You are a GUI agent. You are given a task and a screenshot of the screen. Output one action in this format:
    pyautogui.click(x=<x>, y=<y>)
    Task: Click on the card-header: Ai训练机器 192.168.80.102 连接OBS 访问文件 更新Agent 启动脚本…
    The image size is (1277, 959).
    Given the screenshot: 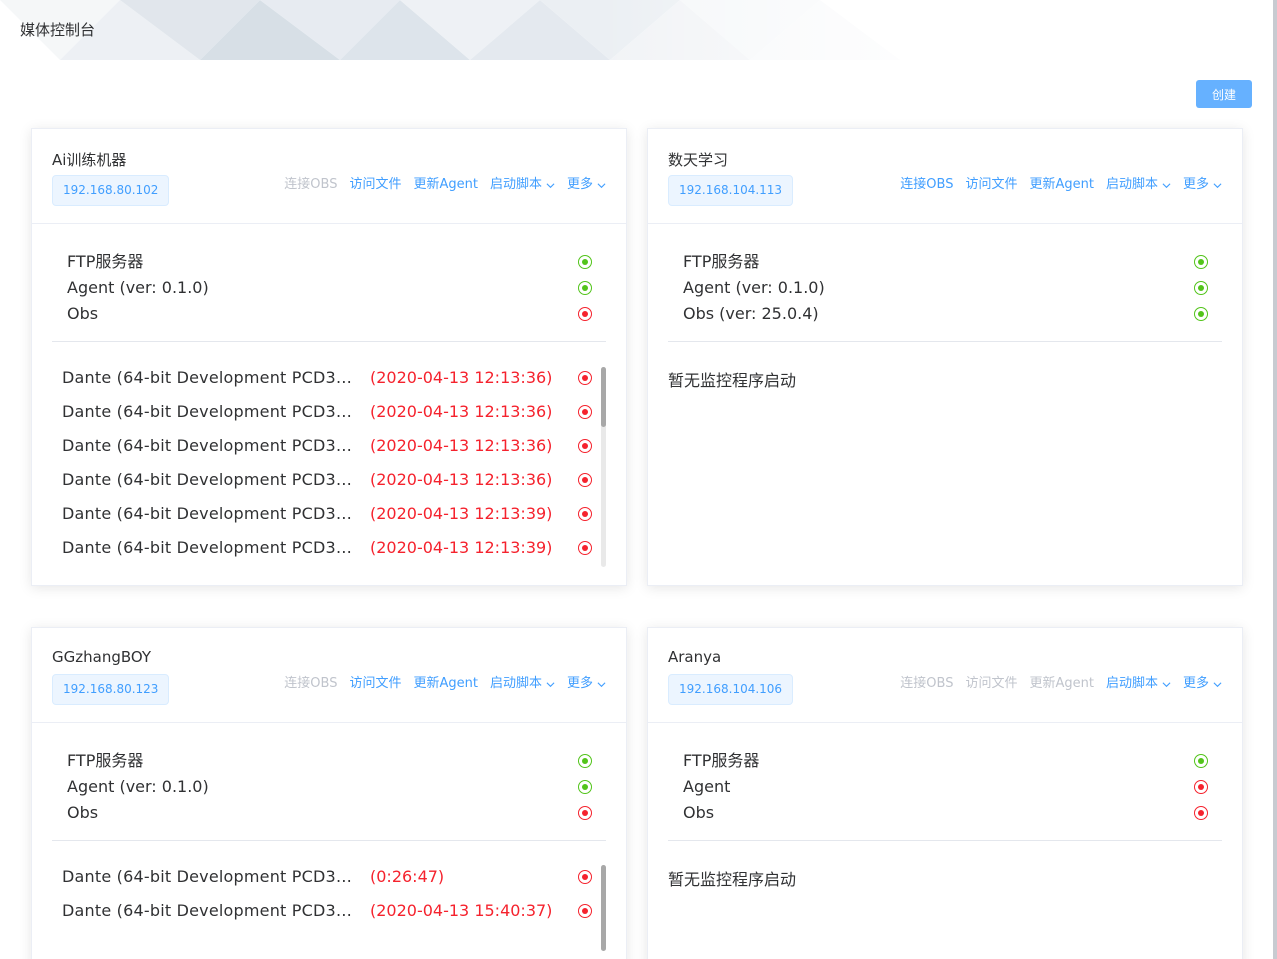 What is the action you would take?
    pyautogui.click(x=329, y=176)
    